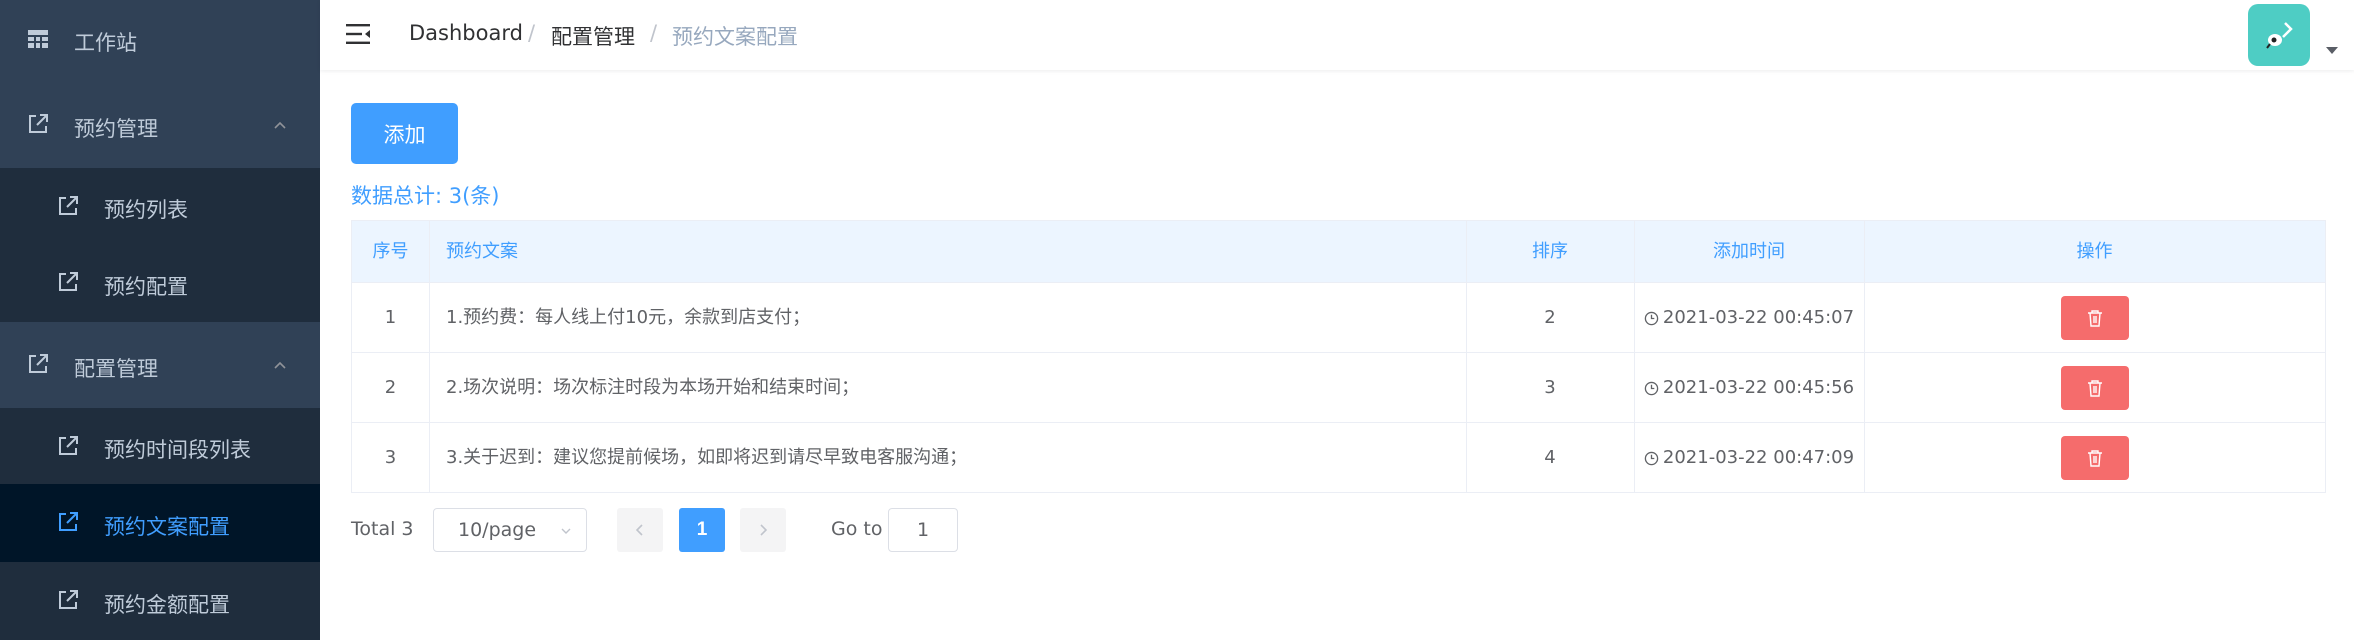 This screenshot has width=2354, height=640. What do you see at coordinates (1758, 457) in the screenshot?
I see `time-value: 2021-03-22 00:47:09` at bounding box center [1758, 457].